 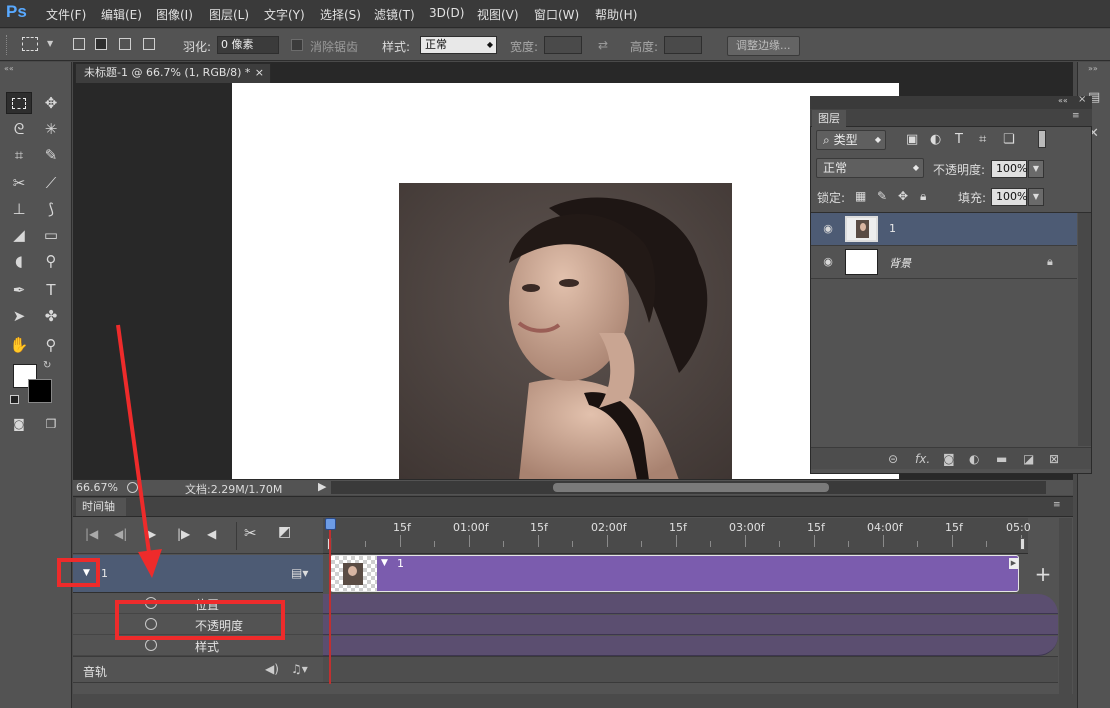 What do you see at coordinates (1093, 68) in the screenshot?
I see `expand-arrows-icon: »»` at bounding box center [1093, 68].